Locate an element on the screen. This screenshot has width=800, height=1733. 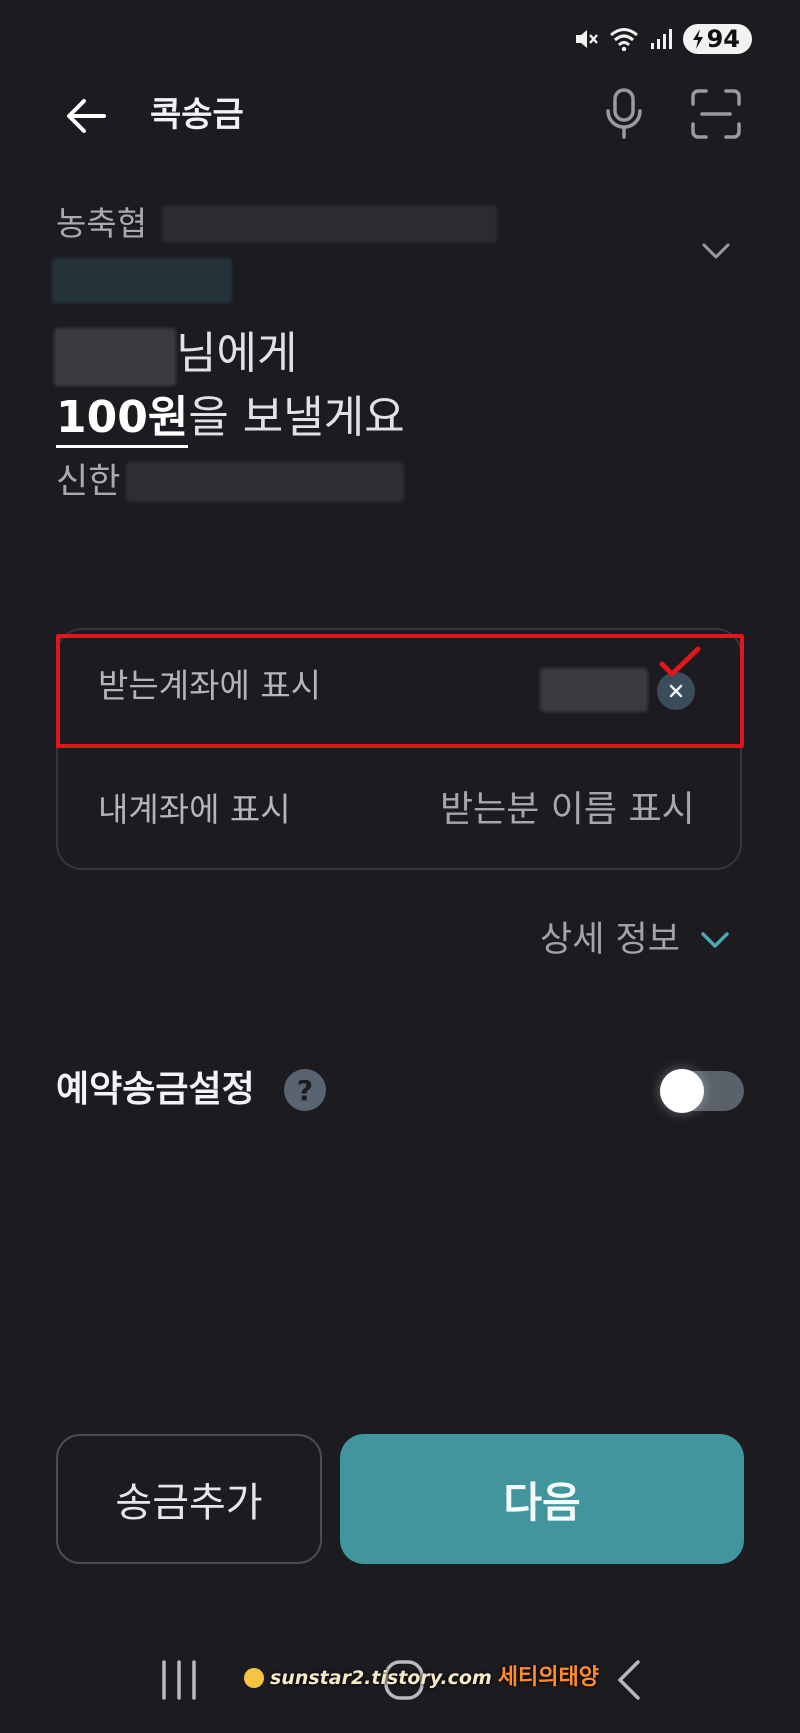
detail-chevron is located at coordinates (715, 942).